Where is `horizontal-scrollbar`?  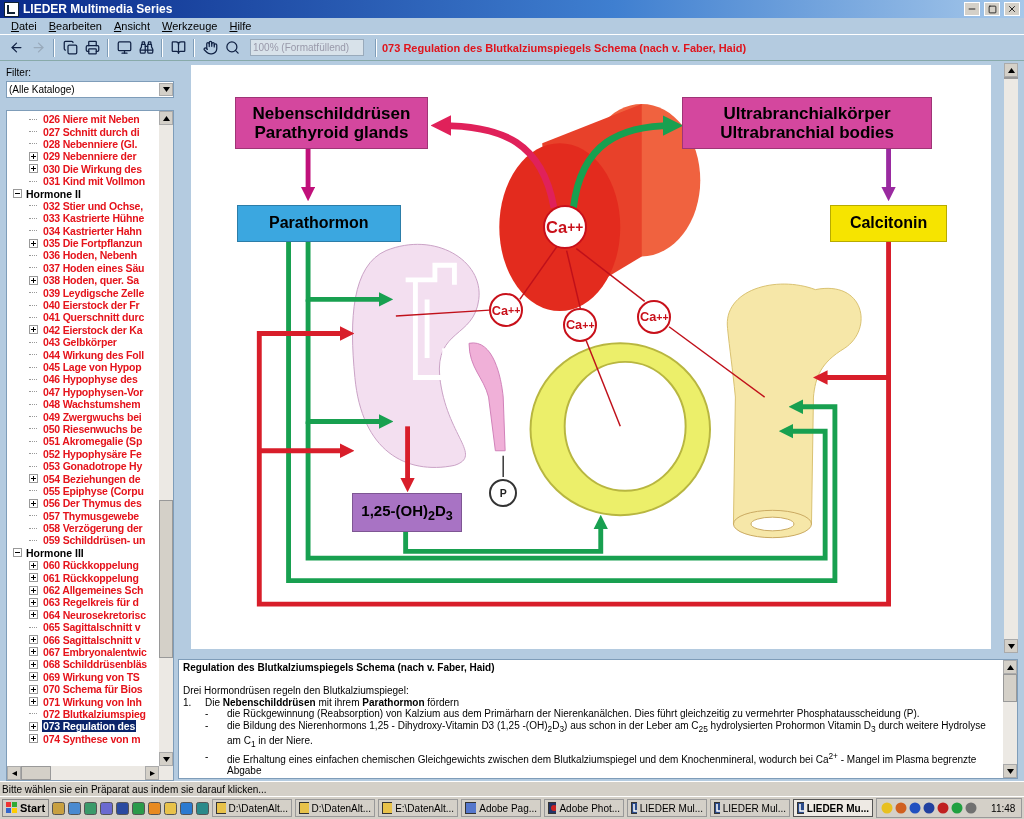
horizontal-scrollbar is located at coordinates (90, 773).